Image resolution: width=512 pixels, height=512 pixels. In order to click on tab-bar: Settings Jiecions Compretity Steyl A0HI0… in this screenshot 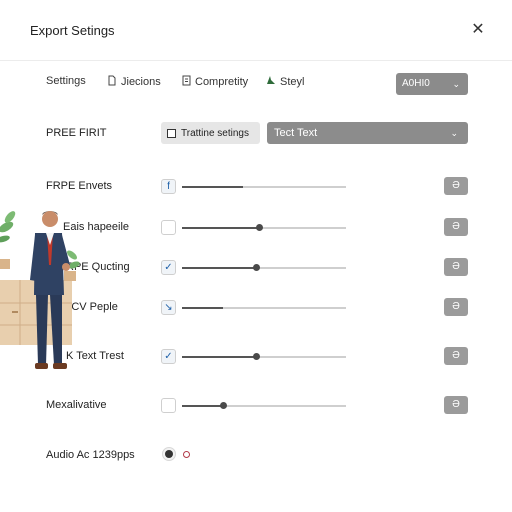, I will do `click(256, 84)`.